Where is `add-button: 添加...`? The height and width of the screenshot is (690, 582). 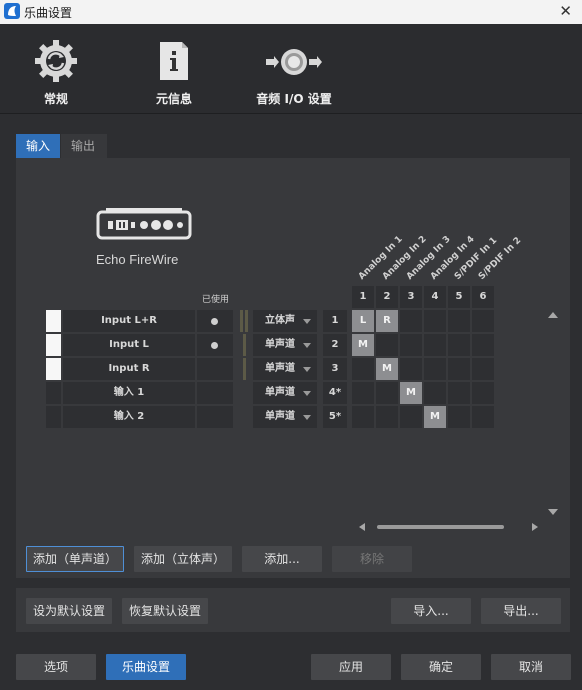 add-button: 添加... is located at coordinates (282, 559).